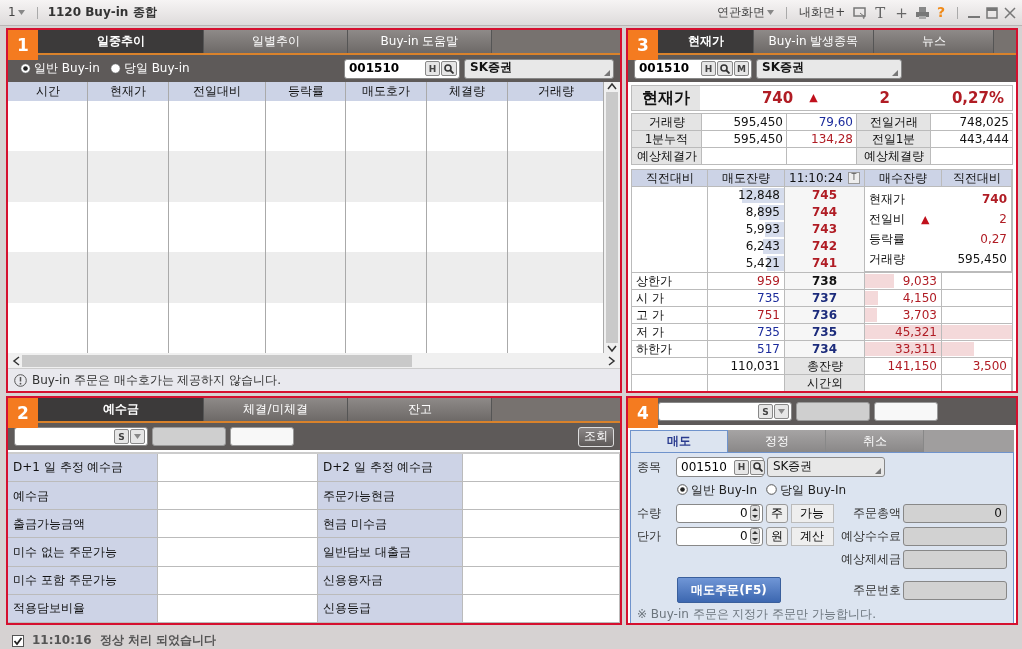  I want to click on field-label: 신용융자금, so click(390, 580).